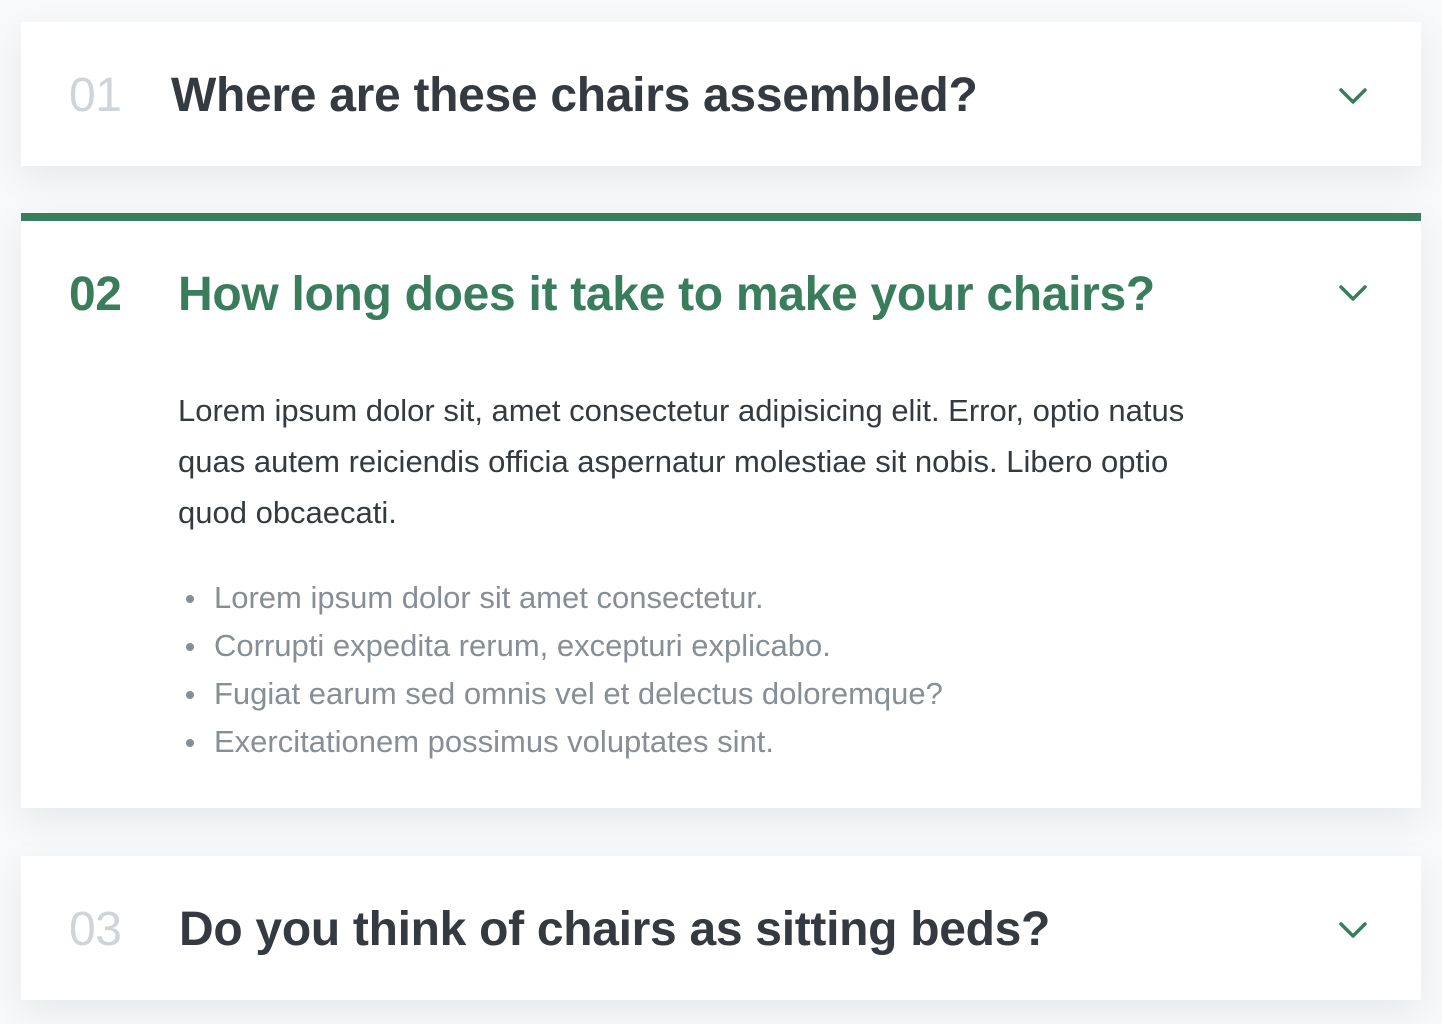 The image size is (1442, 1024). I want to click on list-item: Lorem ipsum dolor sit amet consectetur., so click(702, 598).